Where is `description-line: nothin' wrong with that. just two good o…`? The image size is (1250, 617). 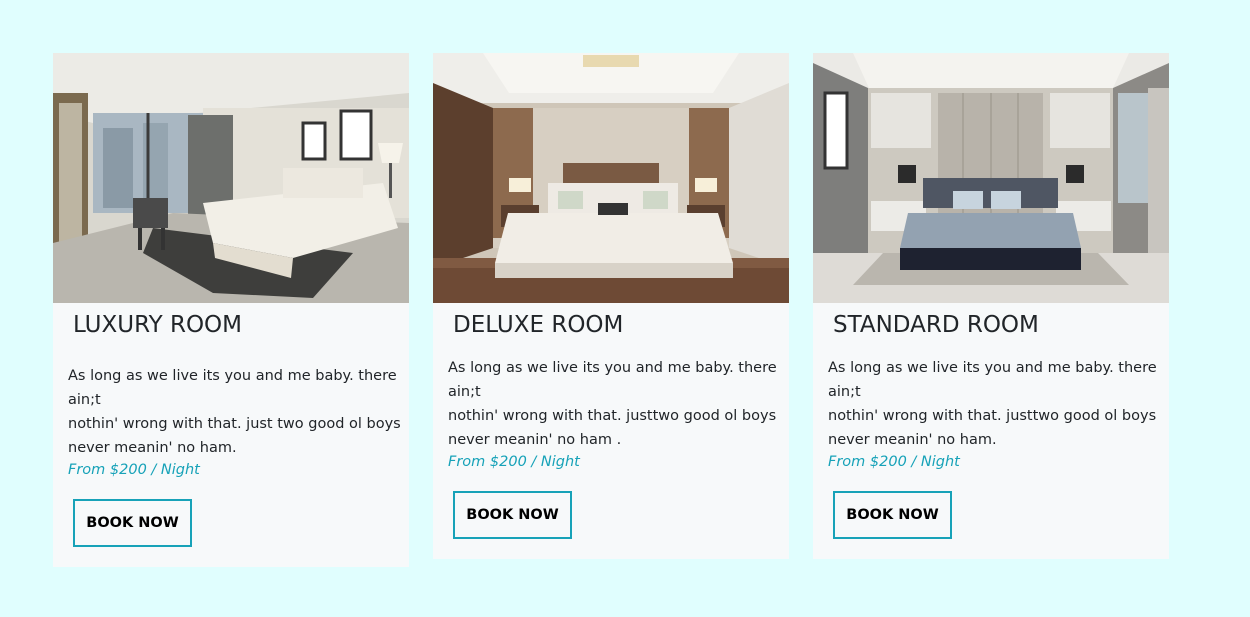 description-line: nothin' wrong with that. just two good o… is located at coordinates (234, 424).